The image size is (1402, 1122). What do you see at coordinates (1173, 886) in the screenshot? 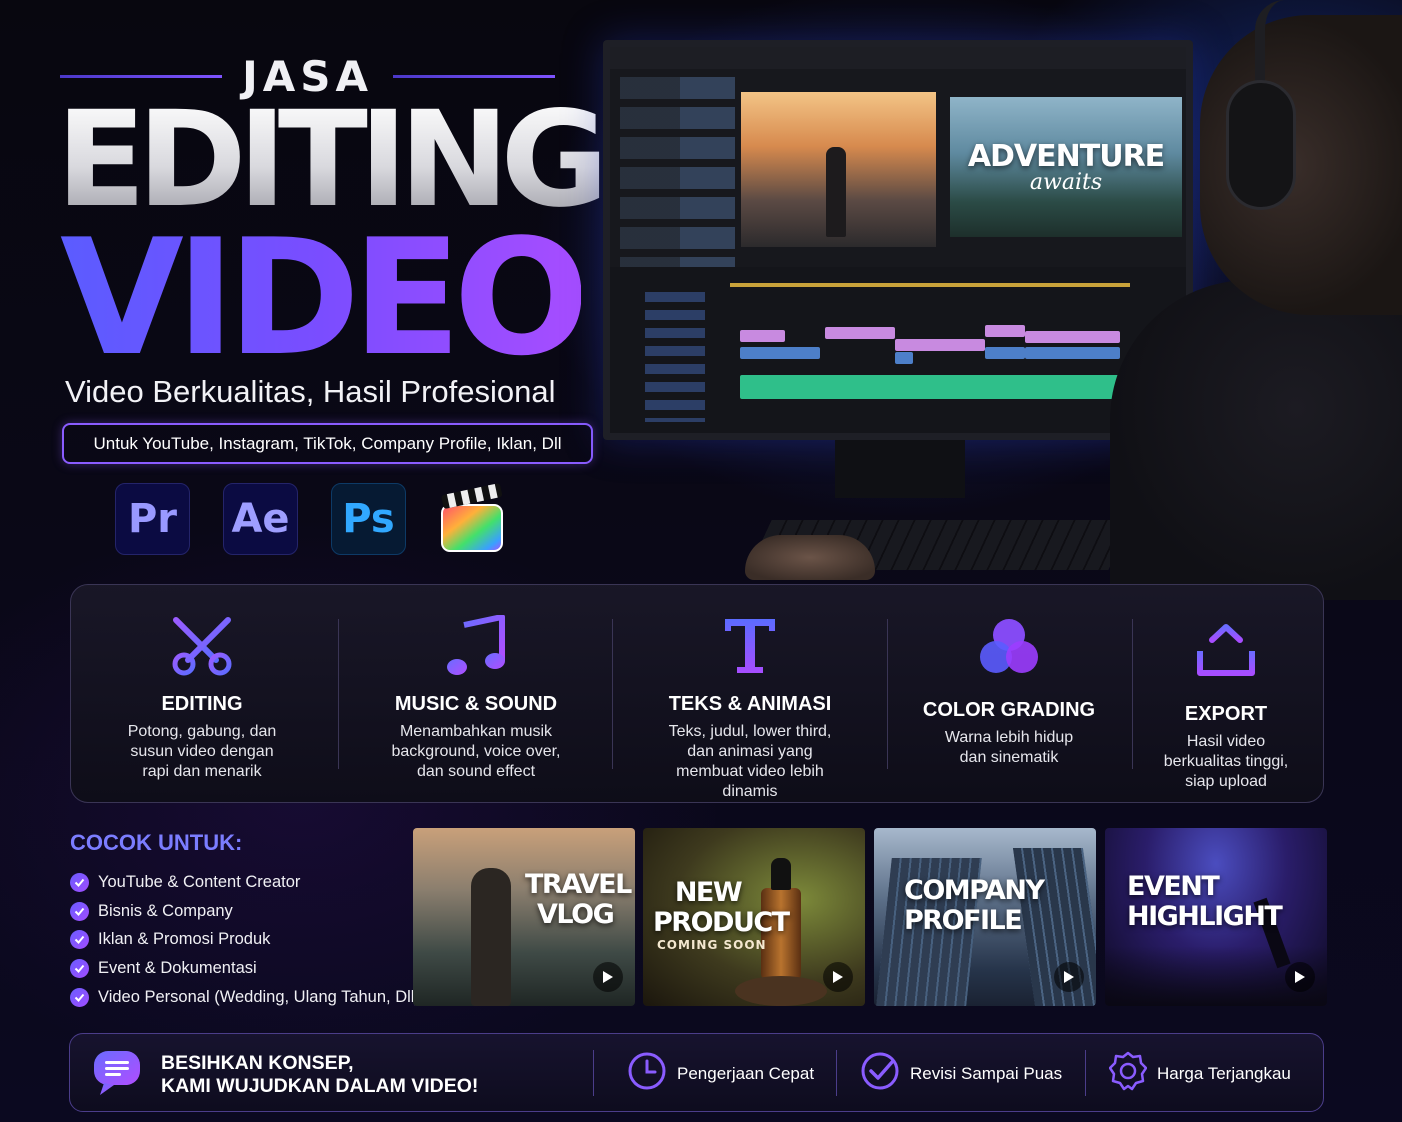
I see `thumbnail-title-line: EVENT` at bounding box center [1173, 886].